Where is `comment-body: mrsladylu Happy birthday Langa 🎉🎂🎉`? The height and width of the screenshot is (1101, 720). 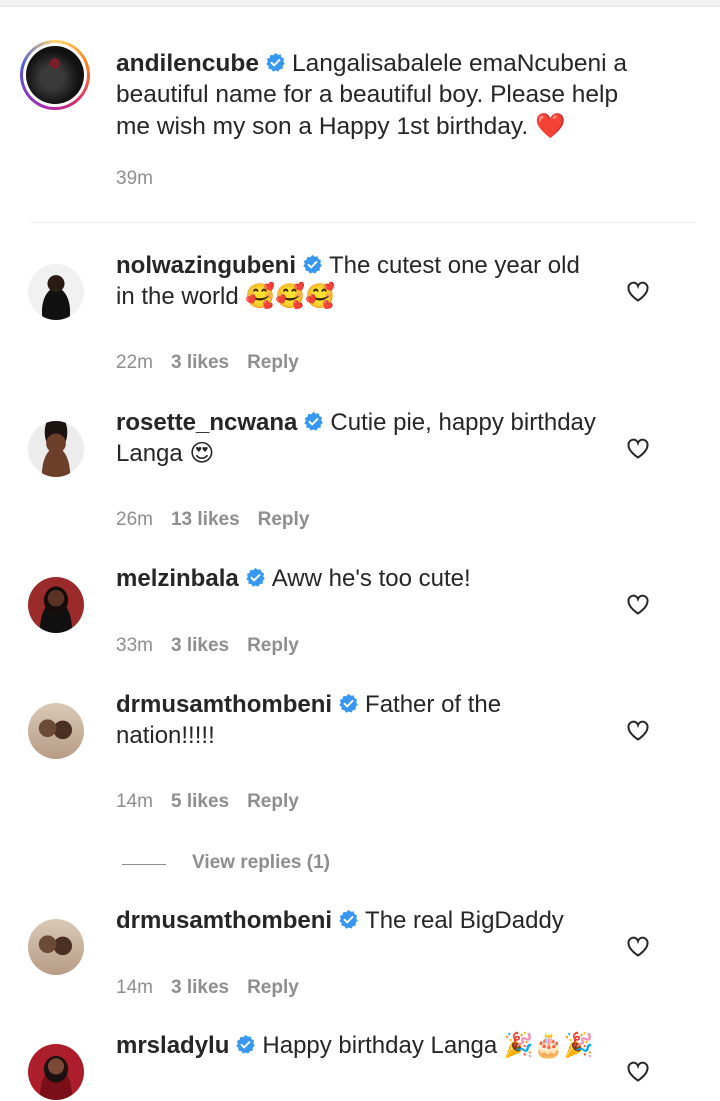 comment-body: mrsladylu Happy birthday Langa 🎉🎂🎉 is located at coordinates (356, 1045).